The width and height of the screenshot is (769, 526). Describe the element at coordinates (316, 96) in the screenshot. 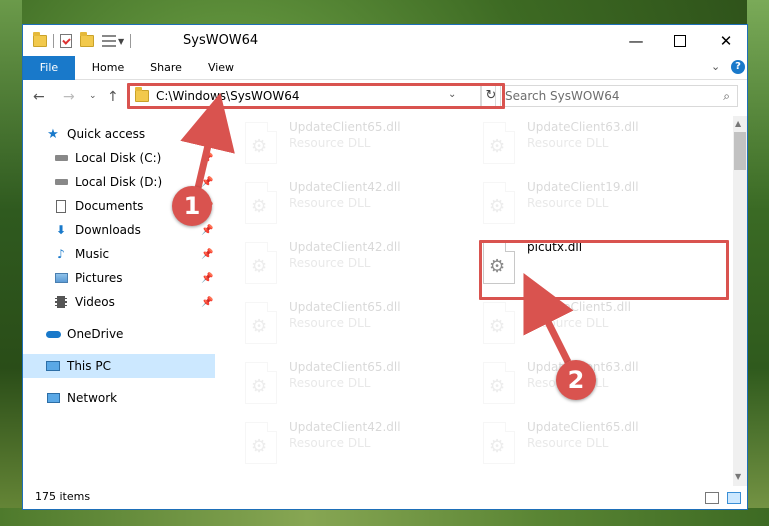

I see `address-highlight-box` at that location.